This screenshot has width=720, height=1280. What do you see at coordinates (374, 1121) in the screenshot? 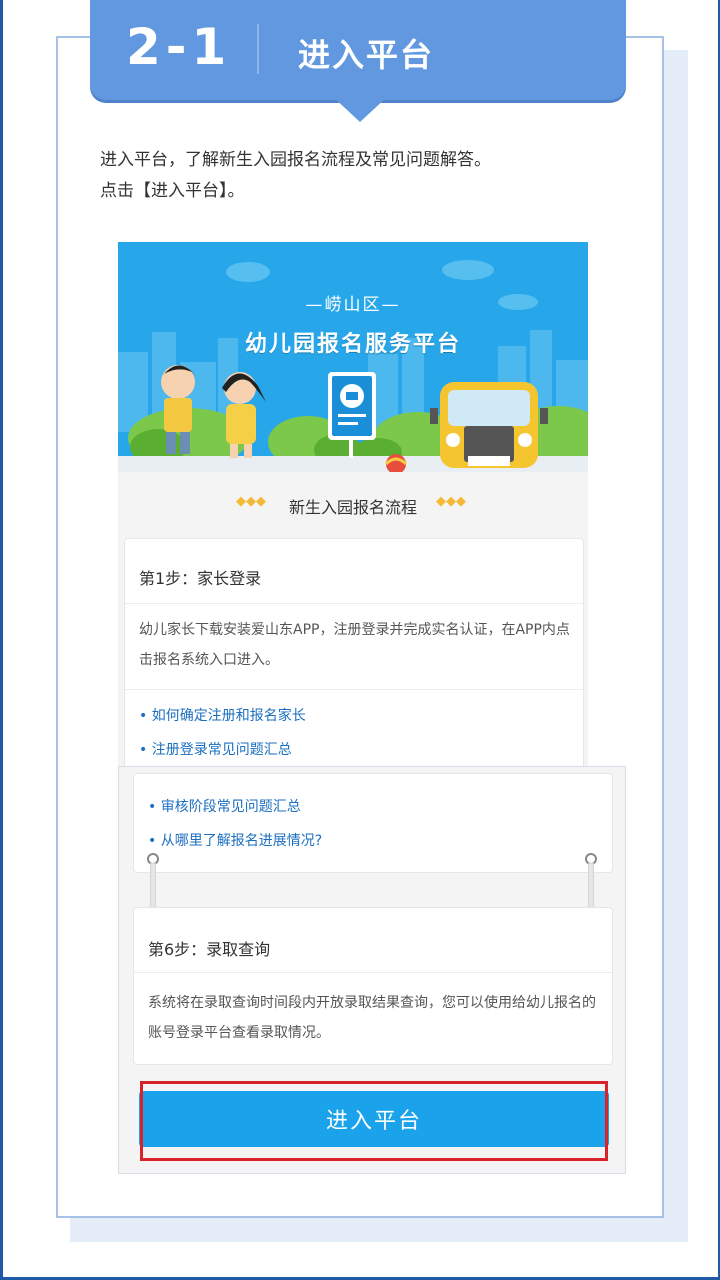
I see `highlight-box` at bounding box center [374, 1121].